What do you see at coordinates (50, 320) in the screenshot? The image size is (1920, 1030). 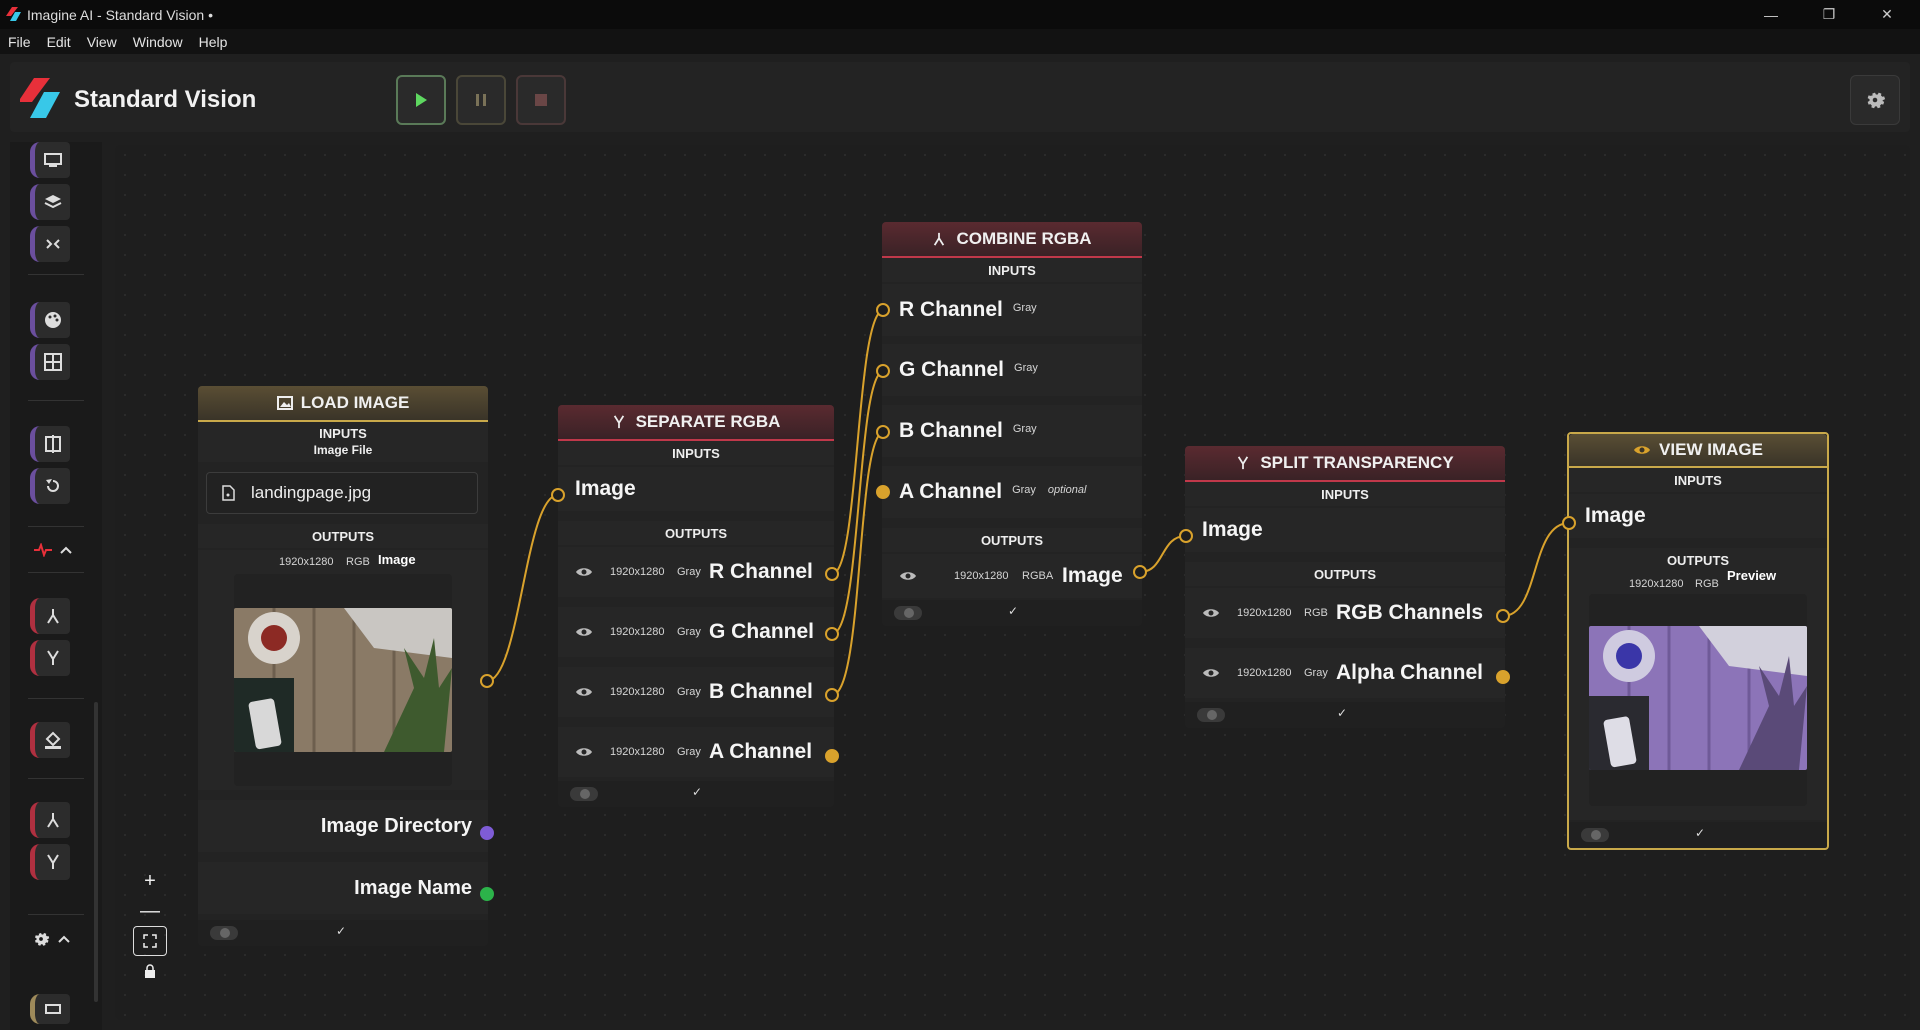 I see `sidebar-palette-button` at bounding box center [50, 320].